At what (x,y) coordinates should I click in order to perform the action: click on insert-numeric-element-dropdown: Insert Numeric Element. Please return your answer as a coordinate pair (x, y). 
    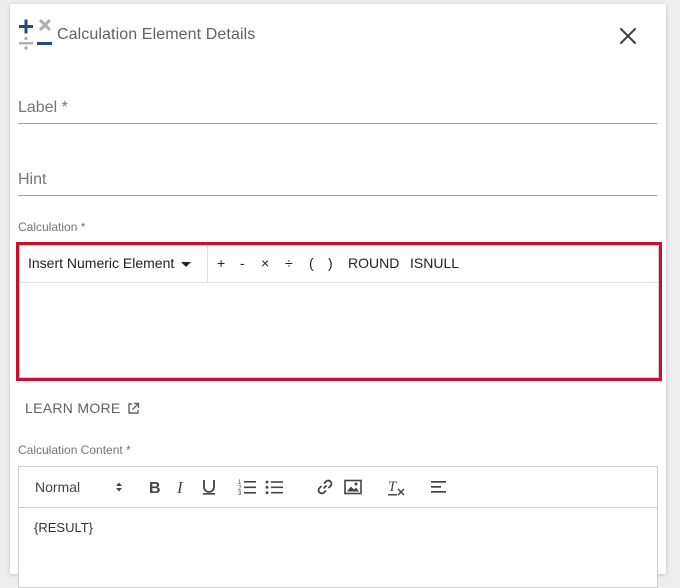
    Looking at the image, I should click on (110, 263).